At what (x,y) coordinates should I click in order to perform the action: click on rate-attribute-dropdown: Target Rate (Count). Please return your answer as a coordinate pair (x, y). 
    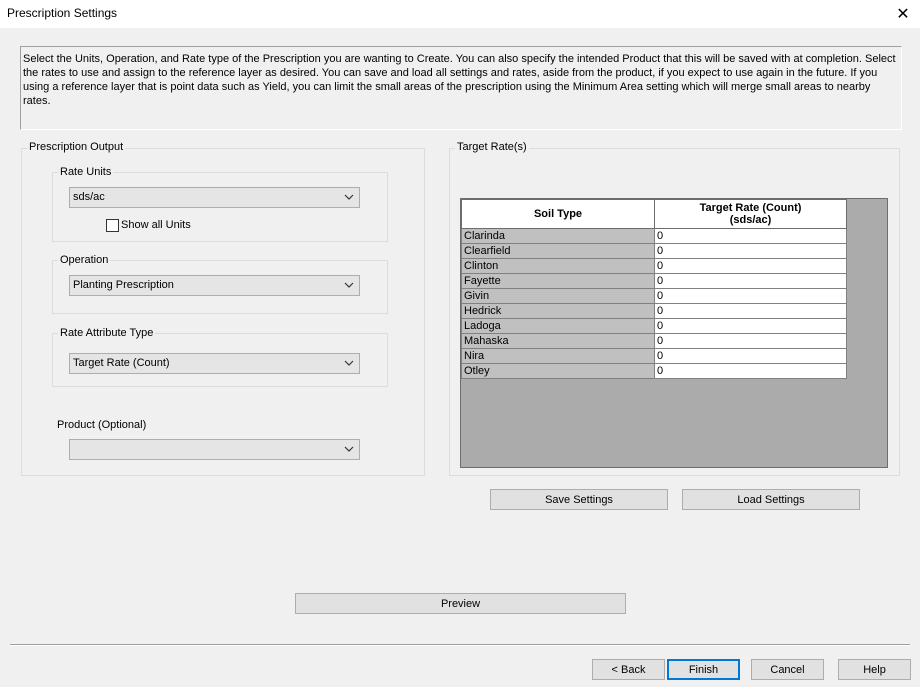
    Looking at the image, I should click on (214, 363).